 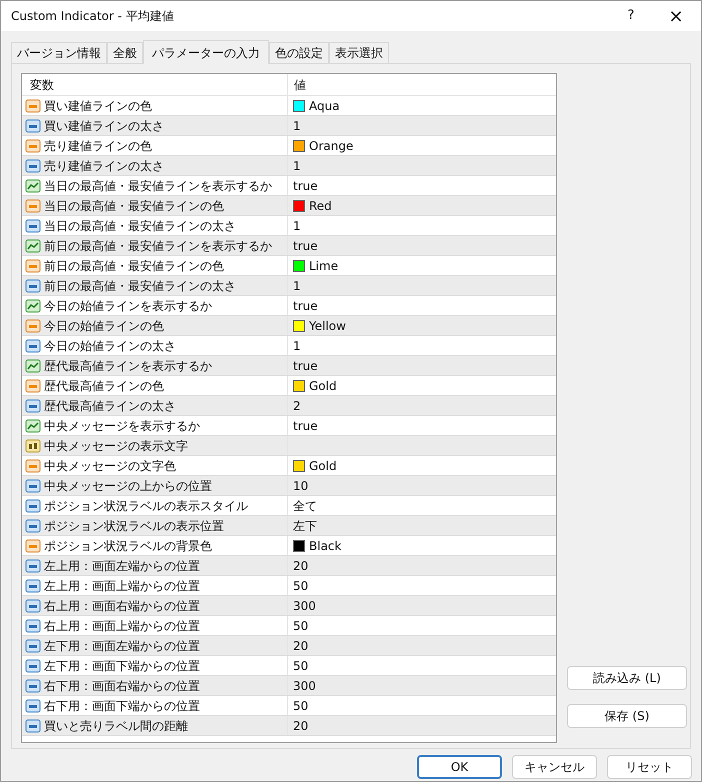 I want to click on parameter-name: 右上用：画面上端からの位置, so click(x=122, y=626).